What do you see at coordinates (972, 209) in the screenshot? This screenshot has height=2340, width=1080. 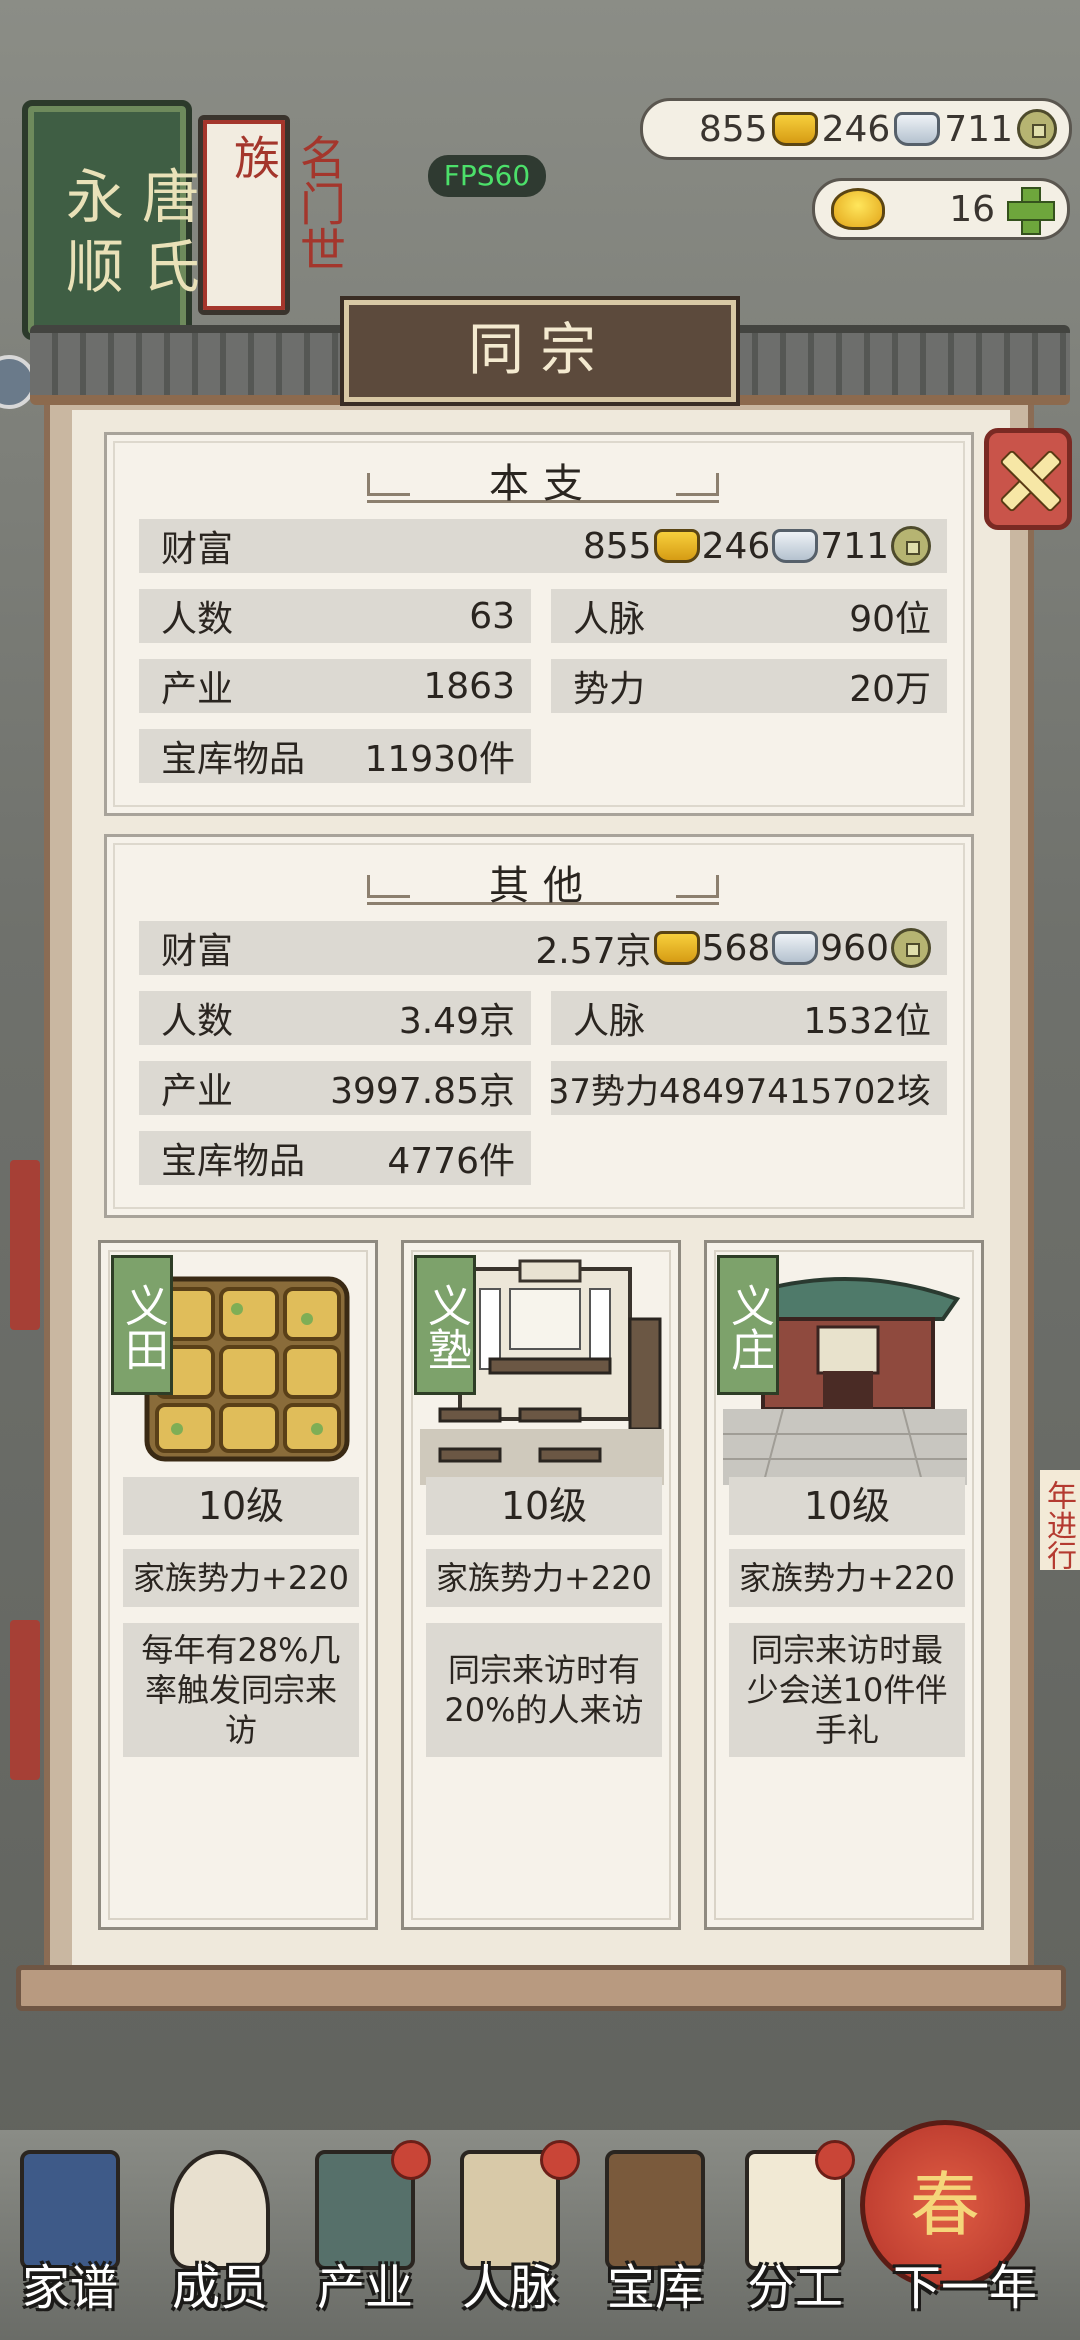 I see `yuanbao-amount: 16` at bounding box center [972, 209].